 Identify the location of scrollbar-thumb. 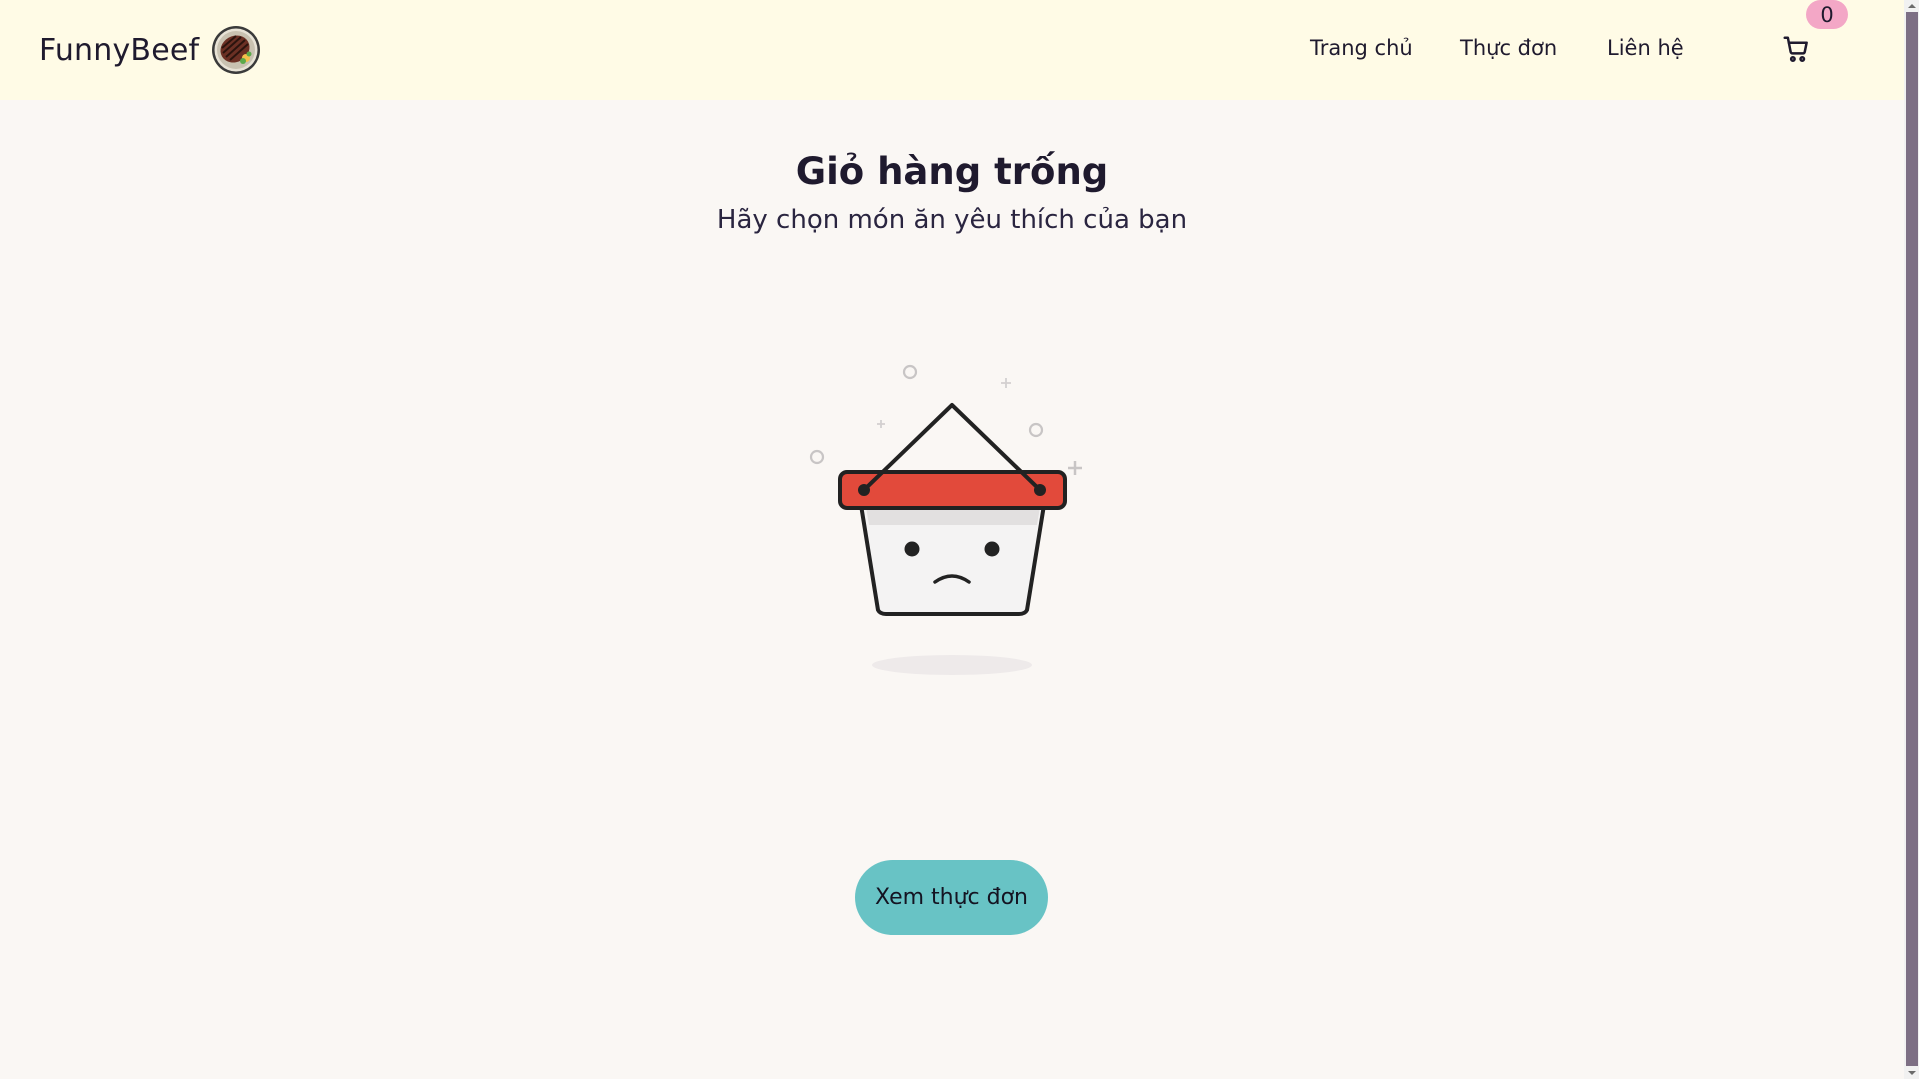
(1912, 539).